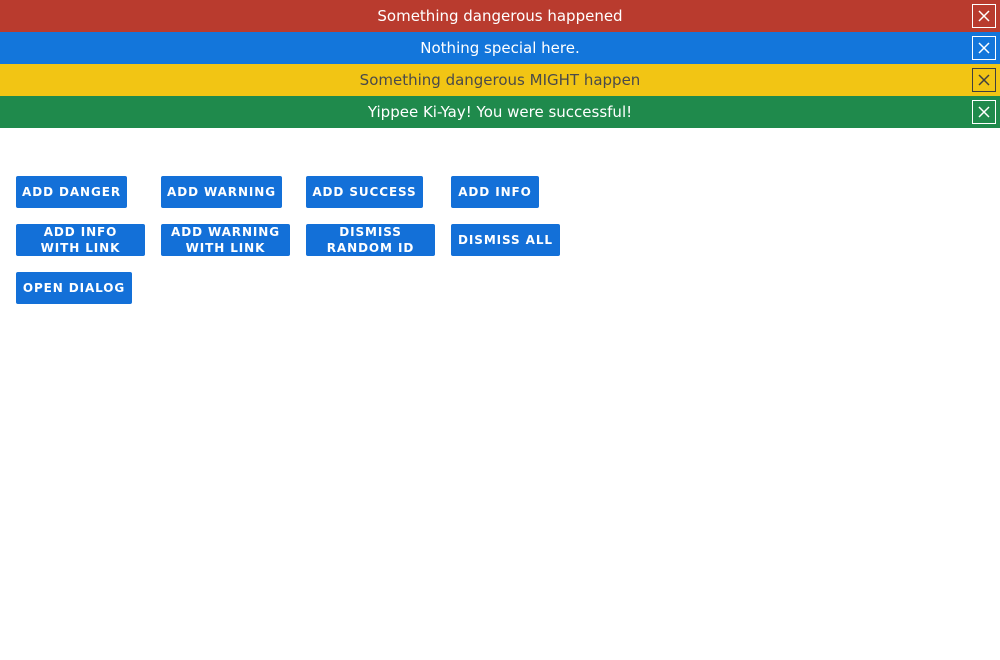  I want to click on banner-danger: Something dangerous happened, so click(500, 16).